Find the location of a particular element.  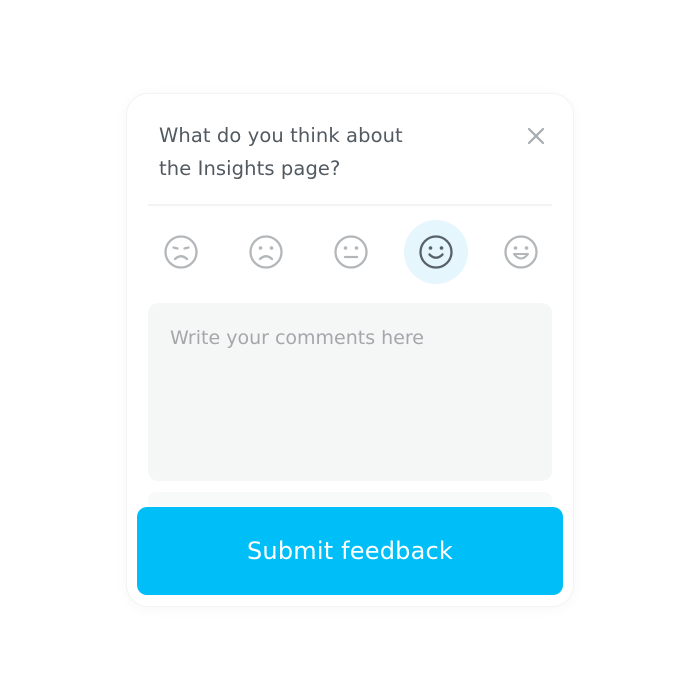

rating-option-very-happy is located at coordinates (521, 252).